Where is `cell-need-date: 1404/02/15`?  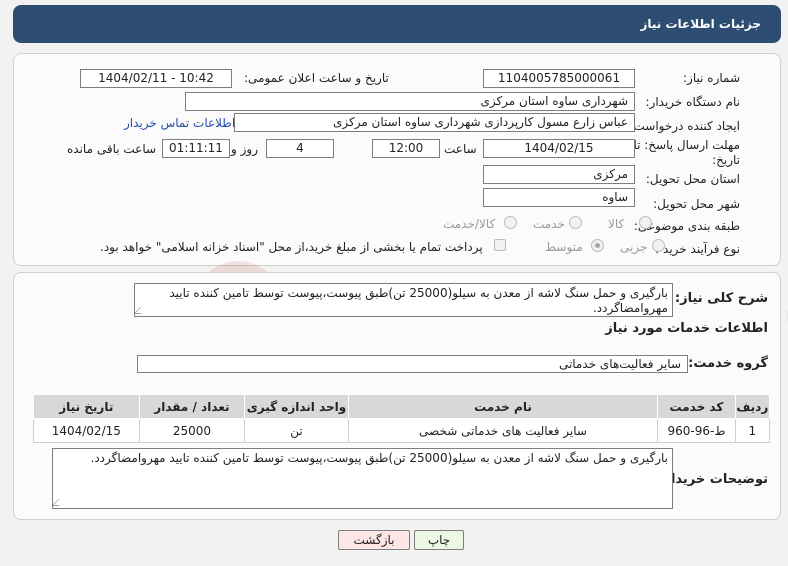
cell-need-date: 1404/02/15 is located at coordinates (86, 430).